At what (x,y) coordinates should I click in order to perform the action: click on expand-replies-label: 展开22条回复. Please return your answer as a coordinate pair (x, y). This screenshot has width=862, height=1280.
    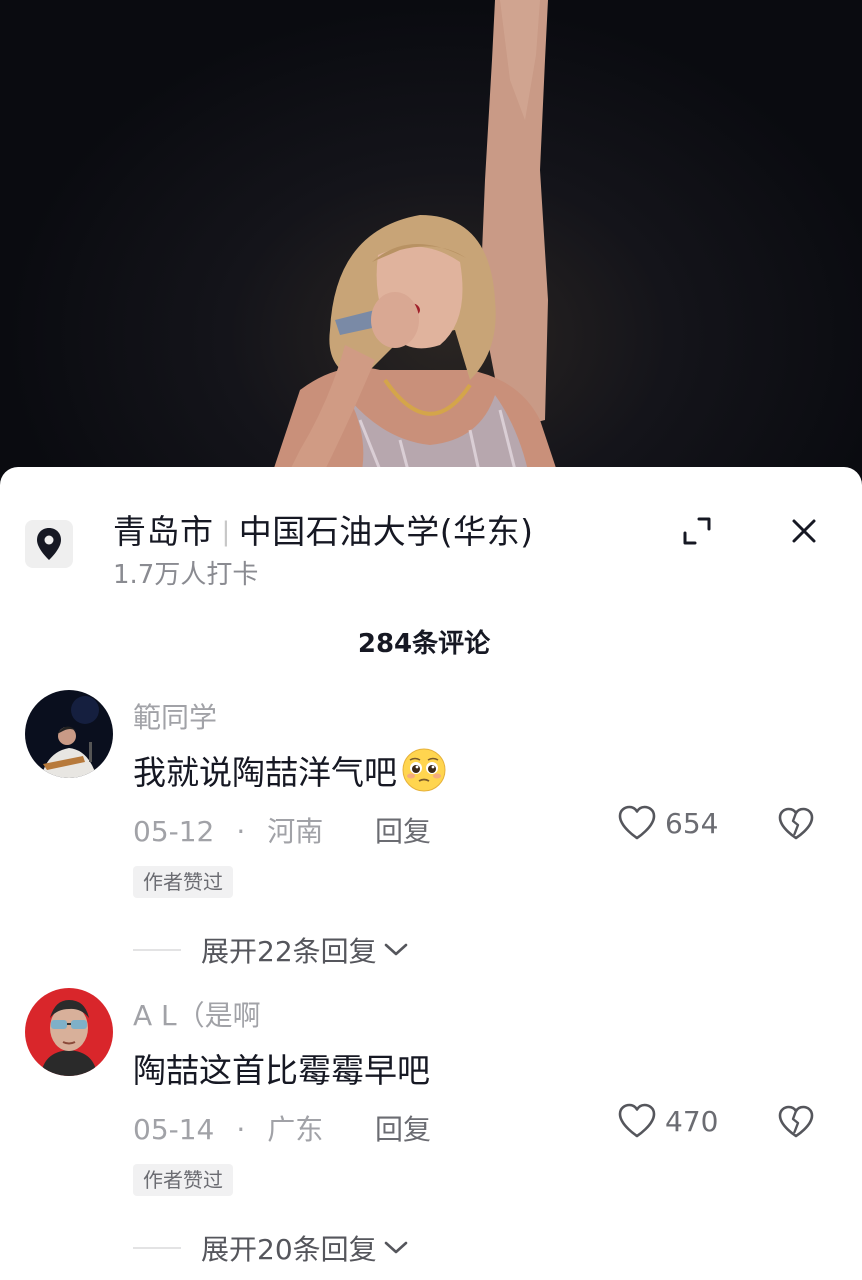
    Looking at the image, I should click on (289, 951).